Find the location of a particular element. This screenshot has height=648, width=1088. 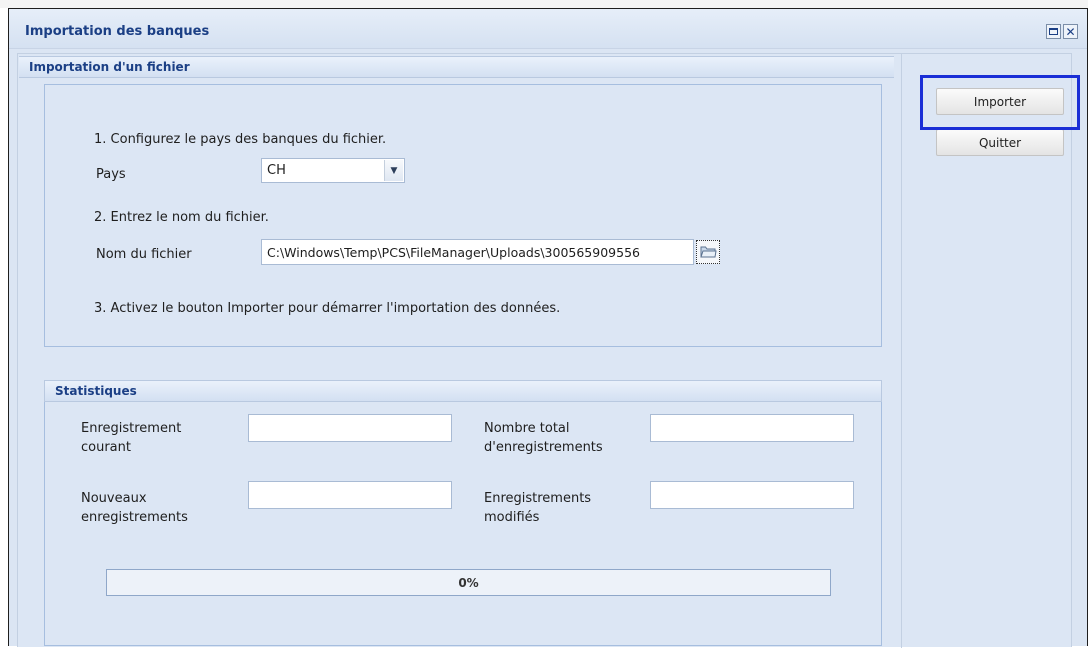

total-records-label: Nombre total is located at coordinates (527, 428).